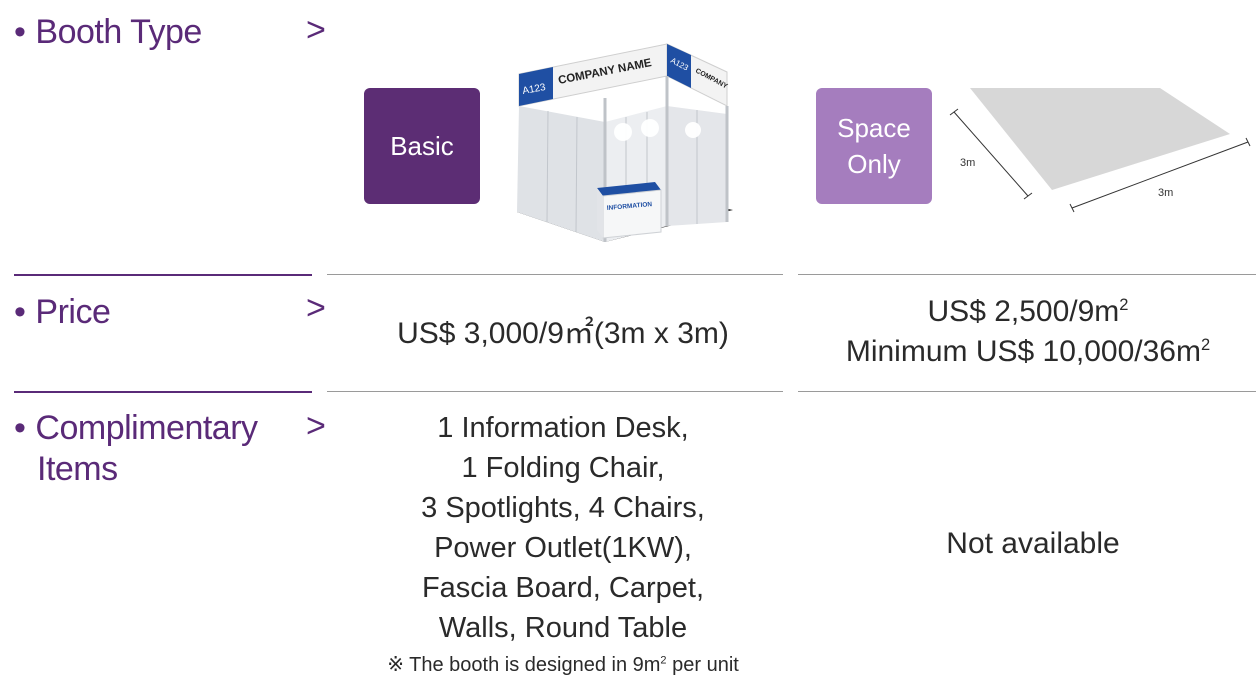 This screenshot has width=1256, height=689. Describe the element at coordinates (1028, 311) in the screenshot. I see `space-only-price-line1: US$ 2,500/9m2` at that location.